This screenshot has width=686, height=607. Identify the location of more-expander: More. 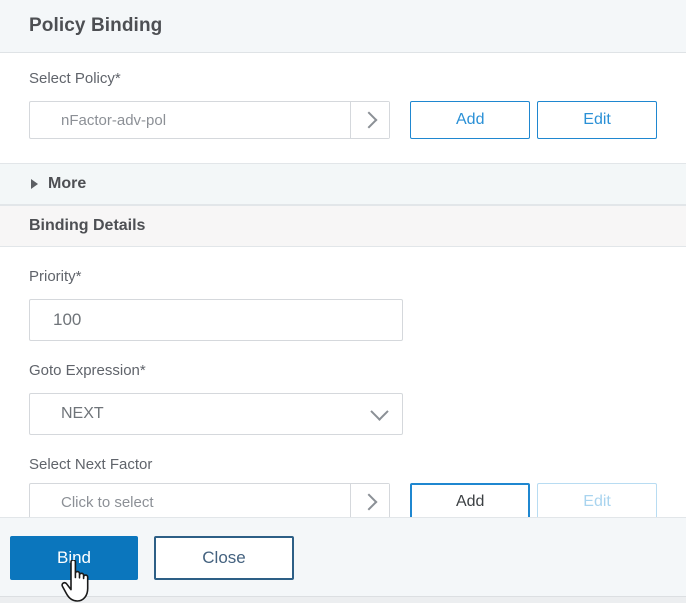
(343, 184).